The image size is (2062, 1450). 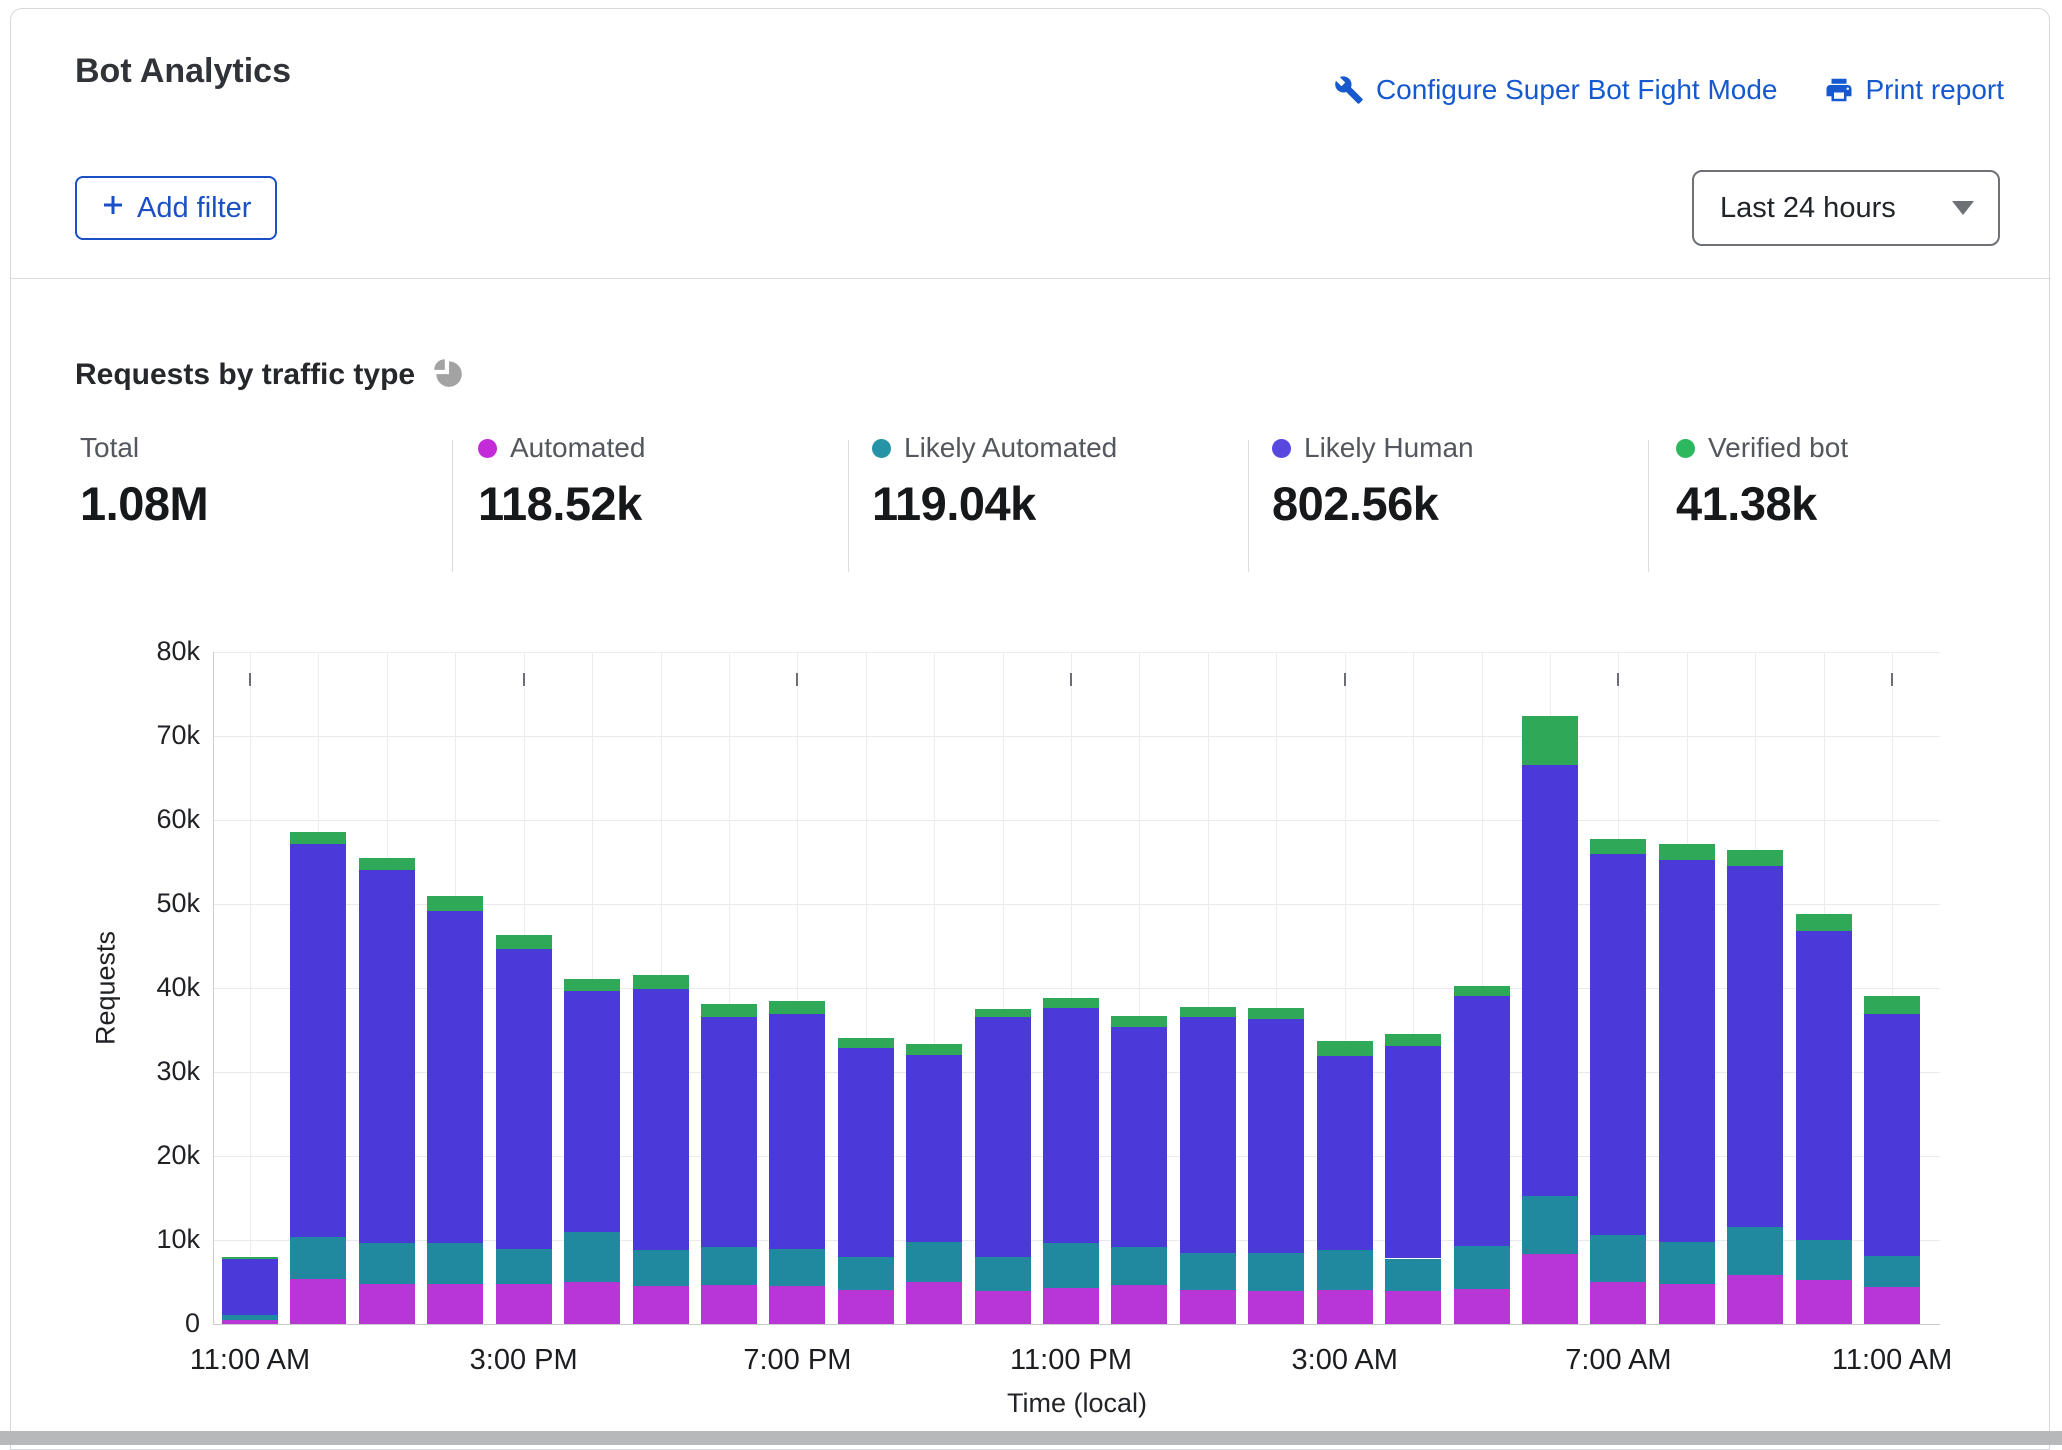 I want to click on configure-super-bot-fight-mode-link: Configure Super Bot Fight Mode, so click(x=1556, y=90).